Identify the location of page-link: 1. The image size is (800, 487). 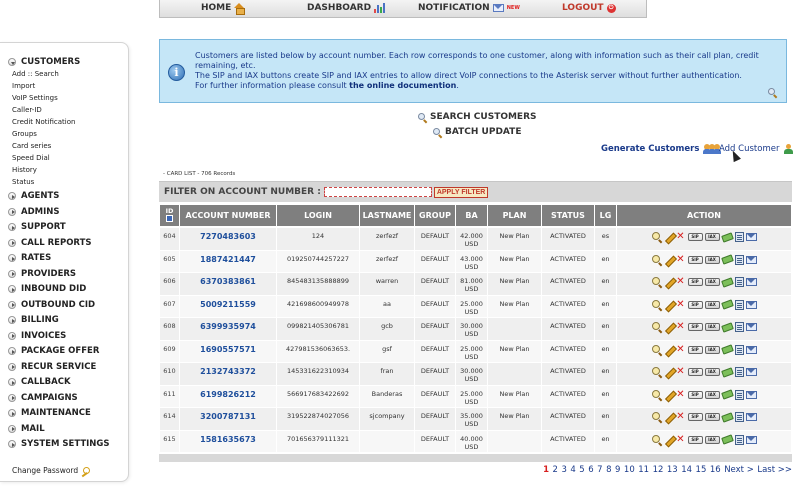
(546, 470).